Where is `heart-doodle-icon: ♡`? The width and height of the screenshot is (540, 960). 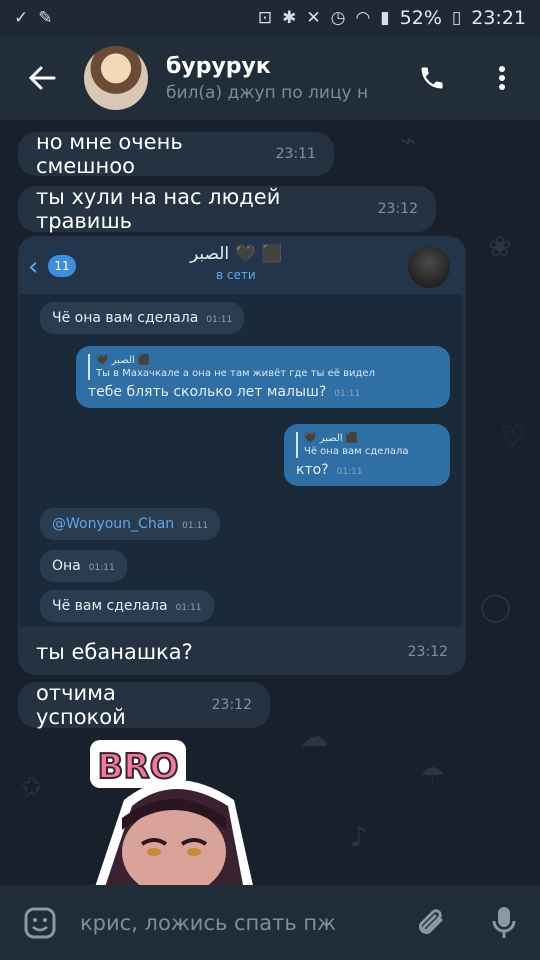 heart-doodle-icon: ♡ is located at coordinates (513, 436).